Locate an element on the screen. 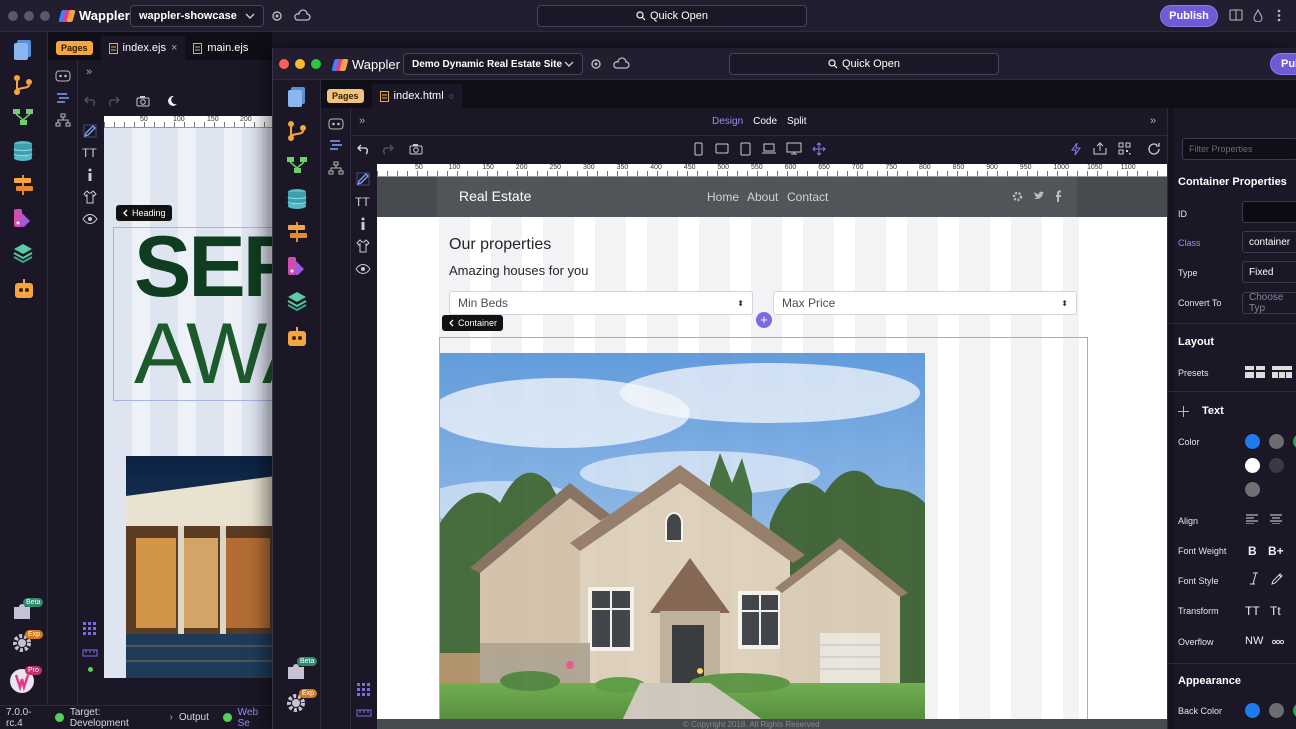  class-input: container is located at coordinates (1269, 242).